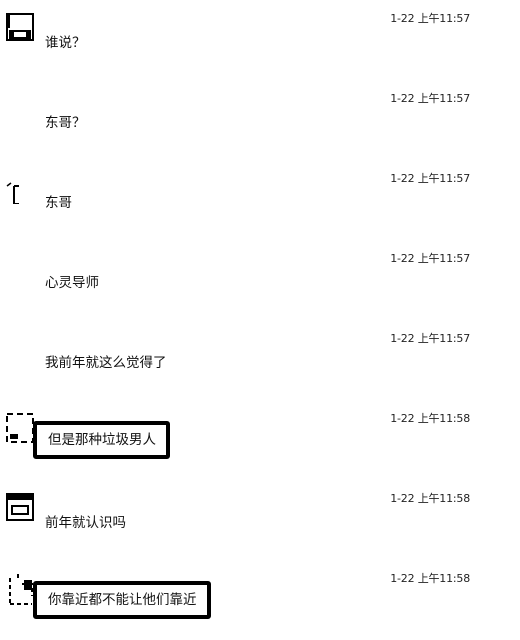  What do you see at coordinates (260, 600) in the screenshot?
I see `chat-message: 1-22 上午11:58 你靠近都不能让他们靠近` at bounding box center [260, 600].